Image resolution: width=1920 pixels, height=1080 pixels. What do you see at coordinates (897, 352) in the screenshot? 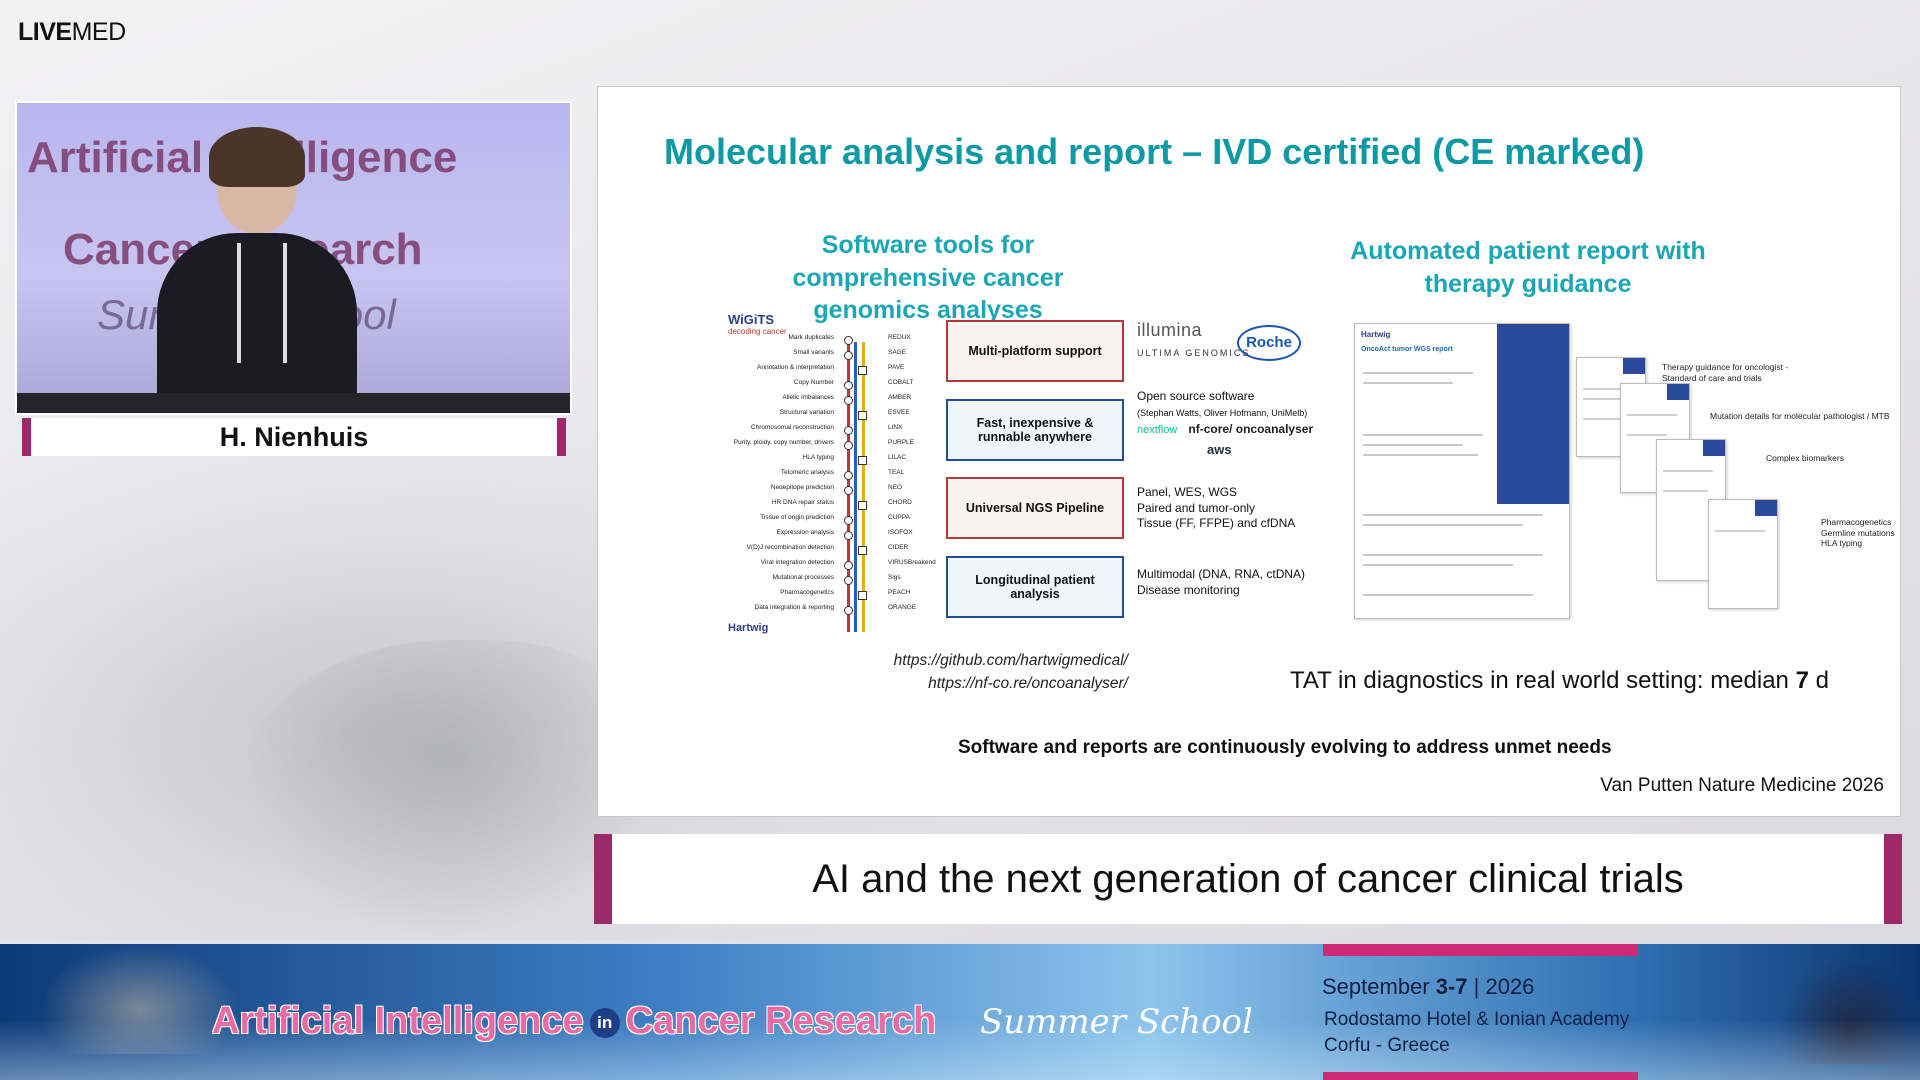
I see `pipeline-tool-name: SAGE` at bounding box center [897, 352].